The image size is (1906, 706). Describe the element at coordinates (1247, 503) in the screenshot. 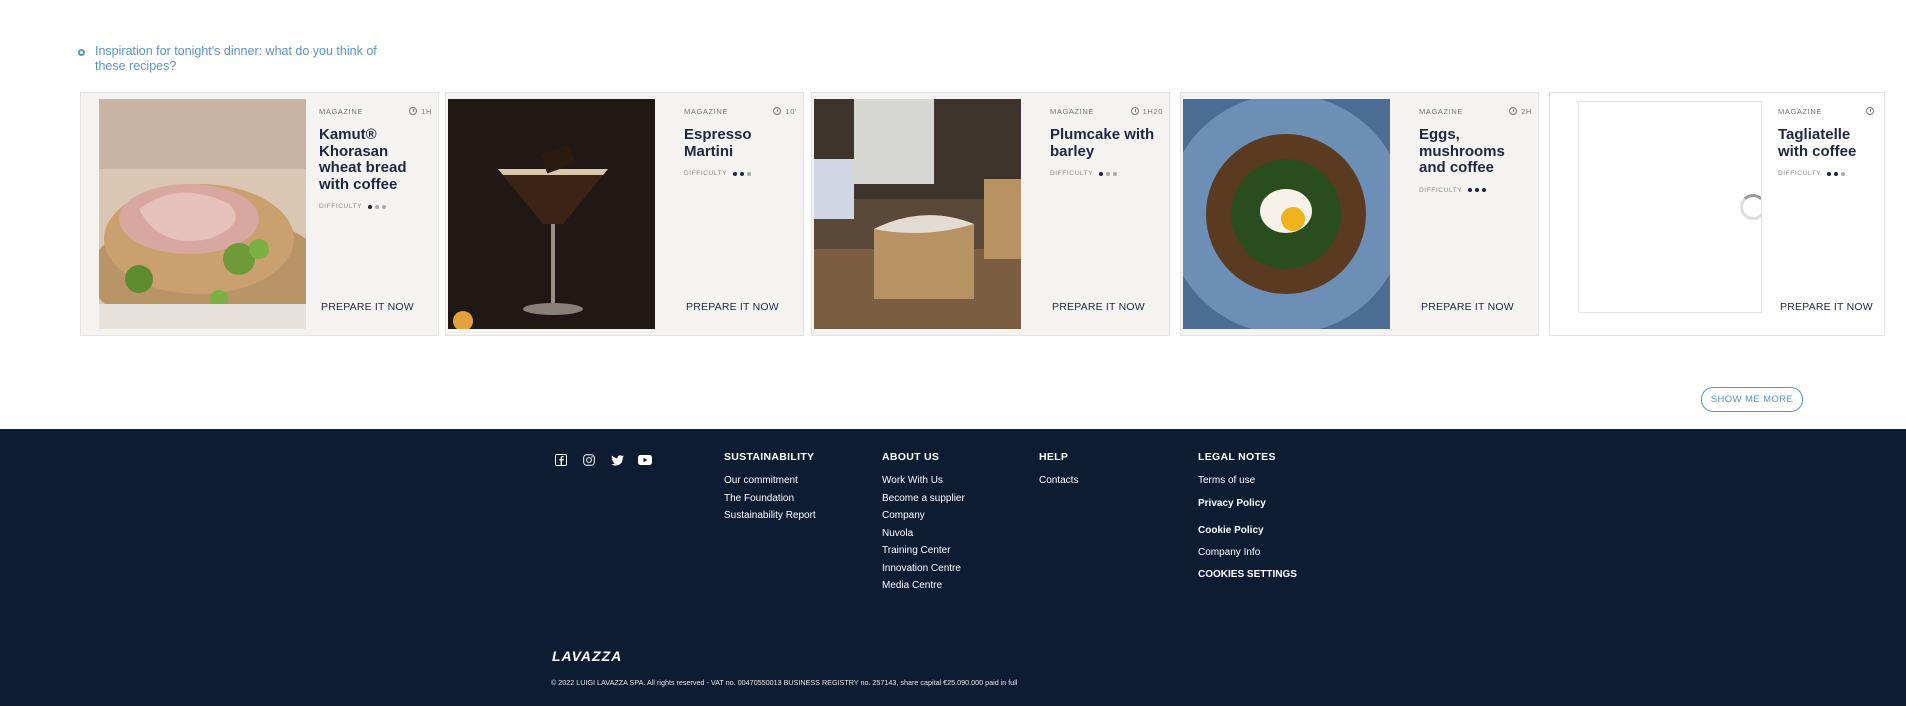

I see `footer-link-privacy-policy: Privacy Policy` at that location.